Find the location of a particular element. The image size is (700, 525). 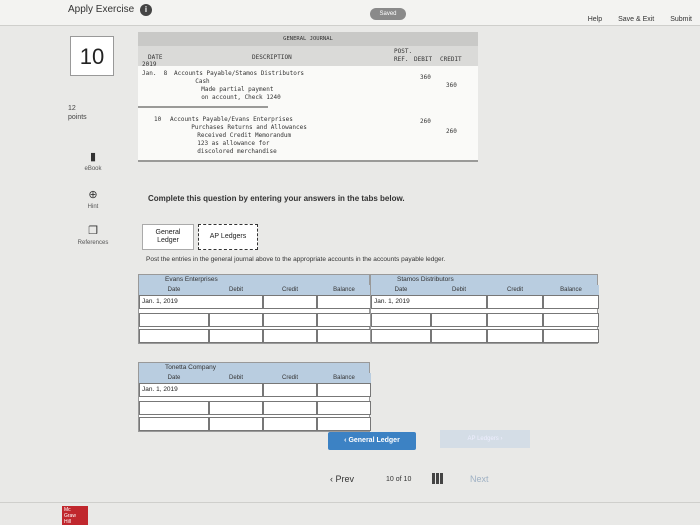

journal-col-description: DESCRIPTION is located at coordinates (272, 57).